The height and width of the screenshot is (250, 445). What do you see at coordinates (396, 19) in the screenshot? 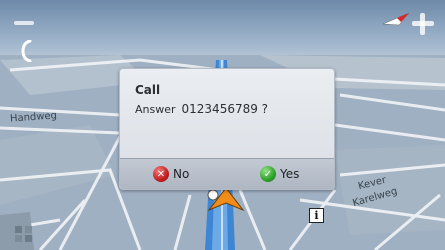
I see `compass-icon` at bounding box center [396, 19].